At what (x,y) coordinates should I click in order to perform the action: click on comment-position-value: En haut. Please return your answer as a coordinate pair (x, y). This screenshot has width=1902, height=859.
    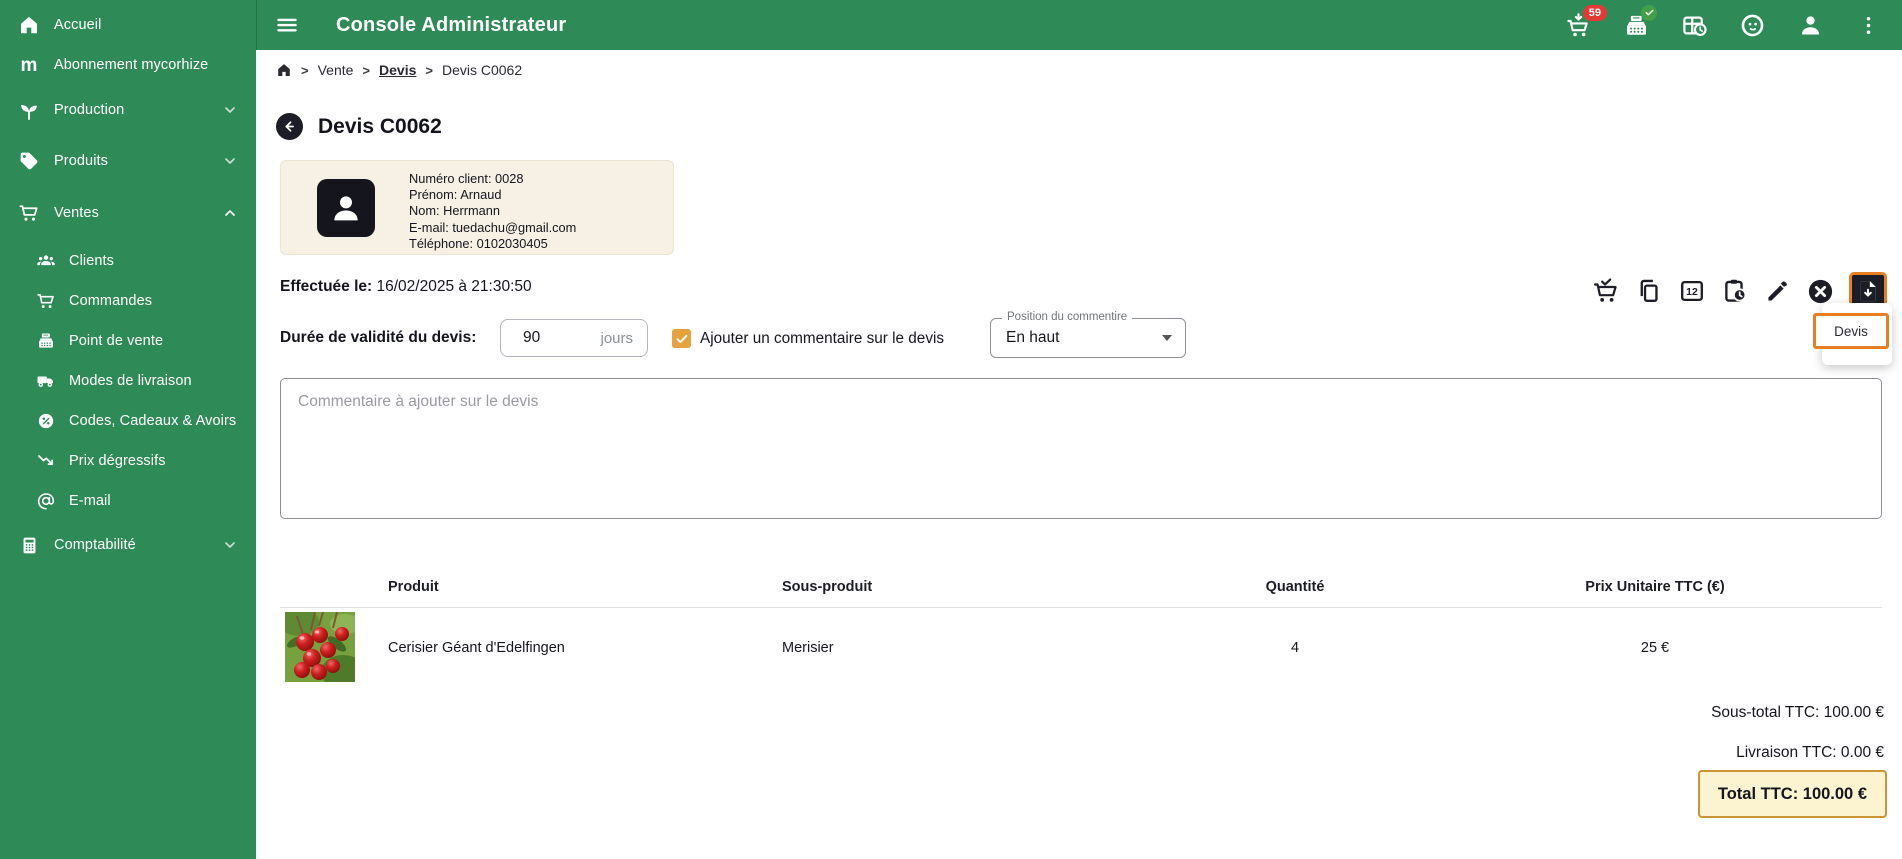
    Looking at the image, I should click on (1033, 337).